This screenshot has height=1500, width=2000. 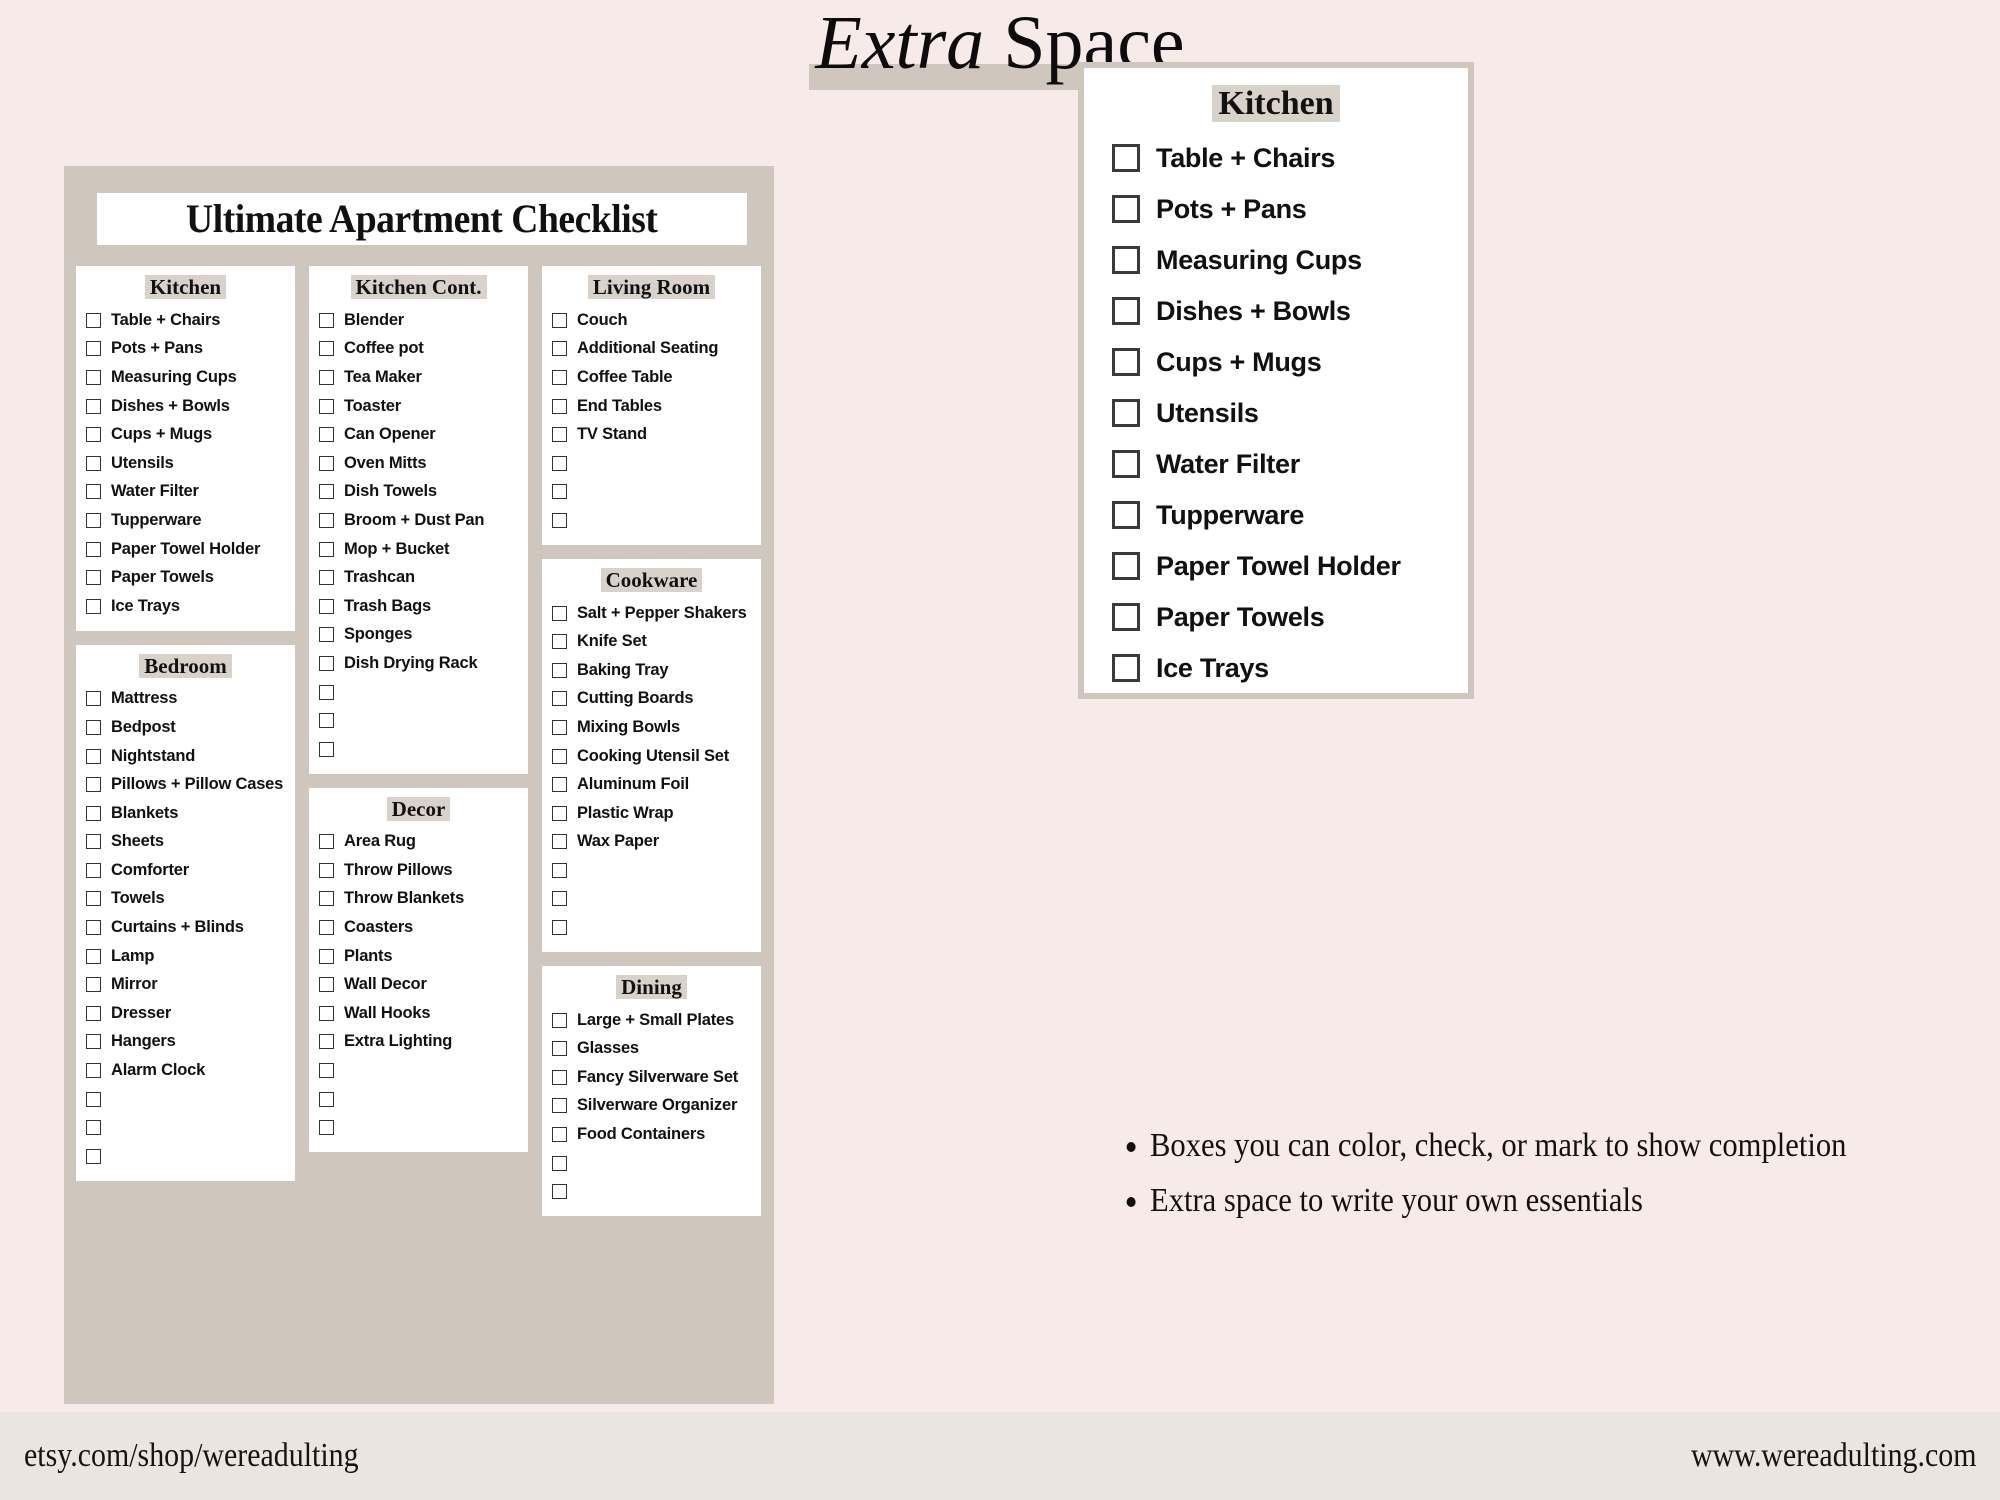 I want to click on checklist-item: Measuring Cups, so click(x=185, y=377).